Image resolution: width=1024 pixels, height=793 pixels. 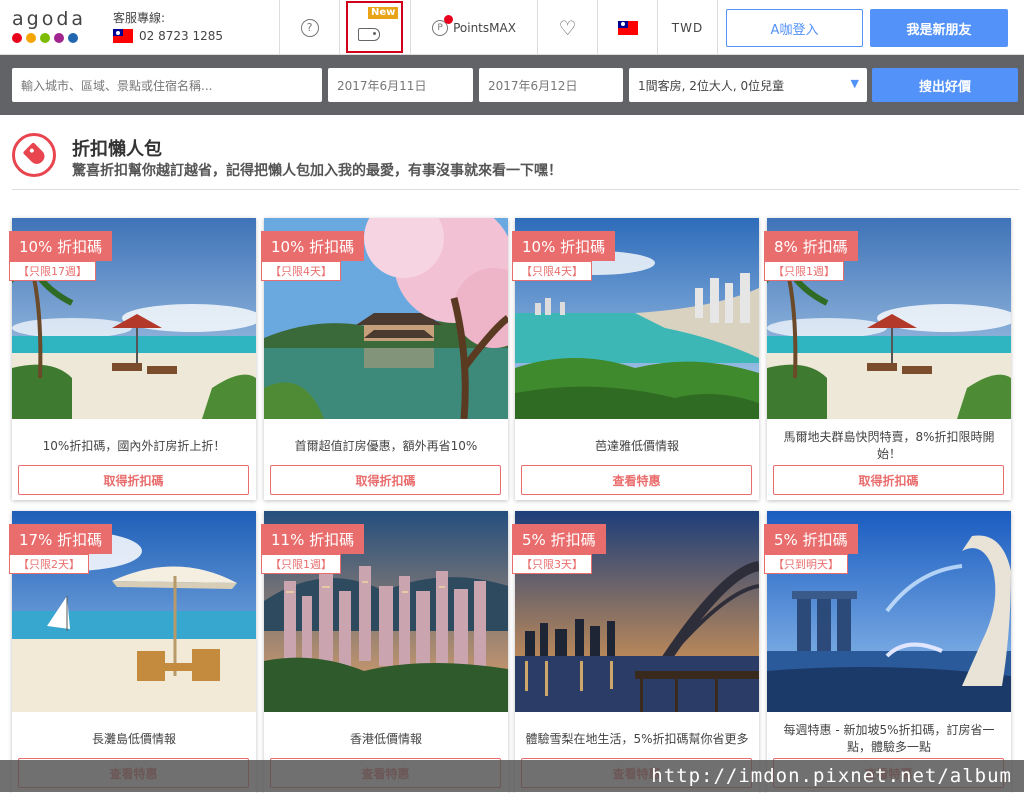 I want to click on logo-dots, so click(x=57, y=38).